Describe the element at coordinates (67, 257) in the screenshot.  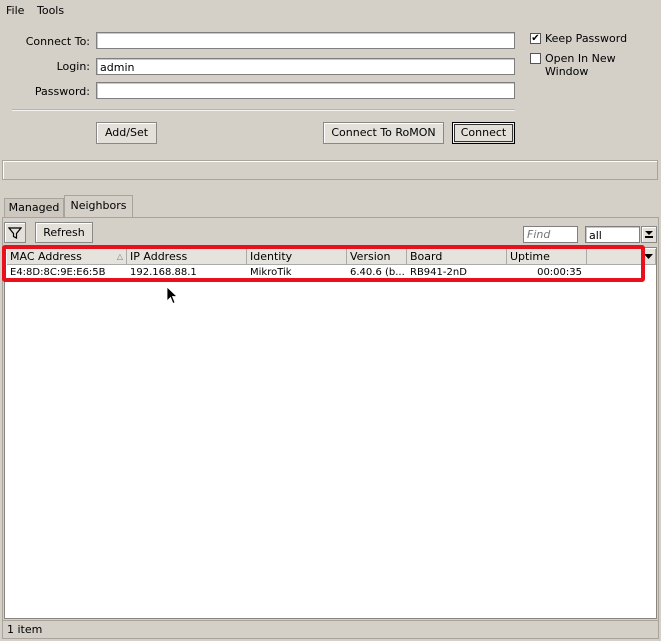
I see `column-header-mac: MAC Address △` at that location.